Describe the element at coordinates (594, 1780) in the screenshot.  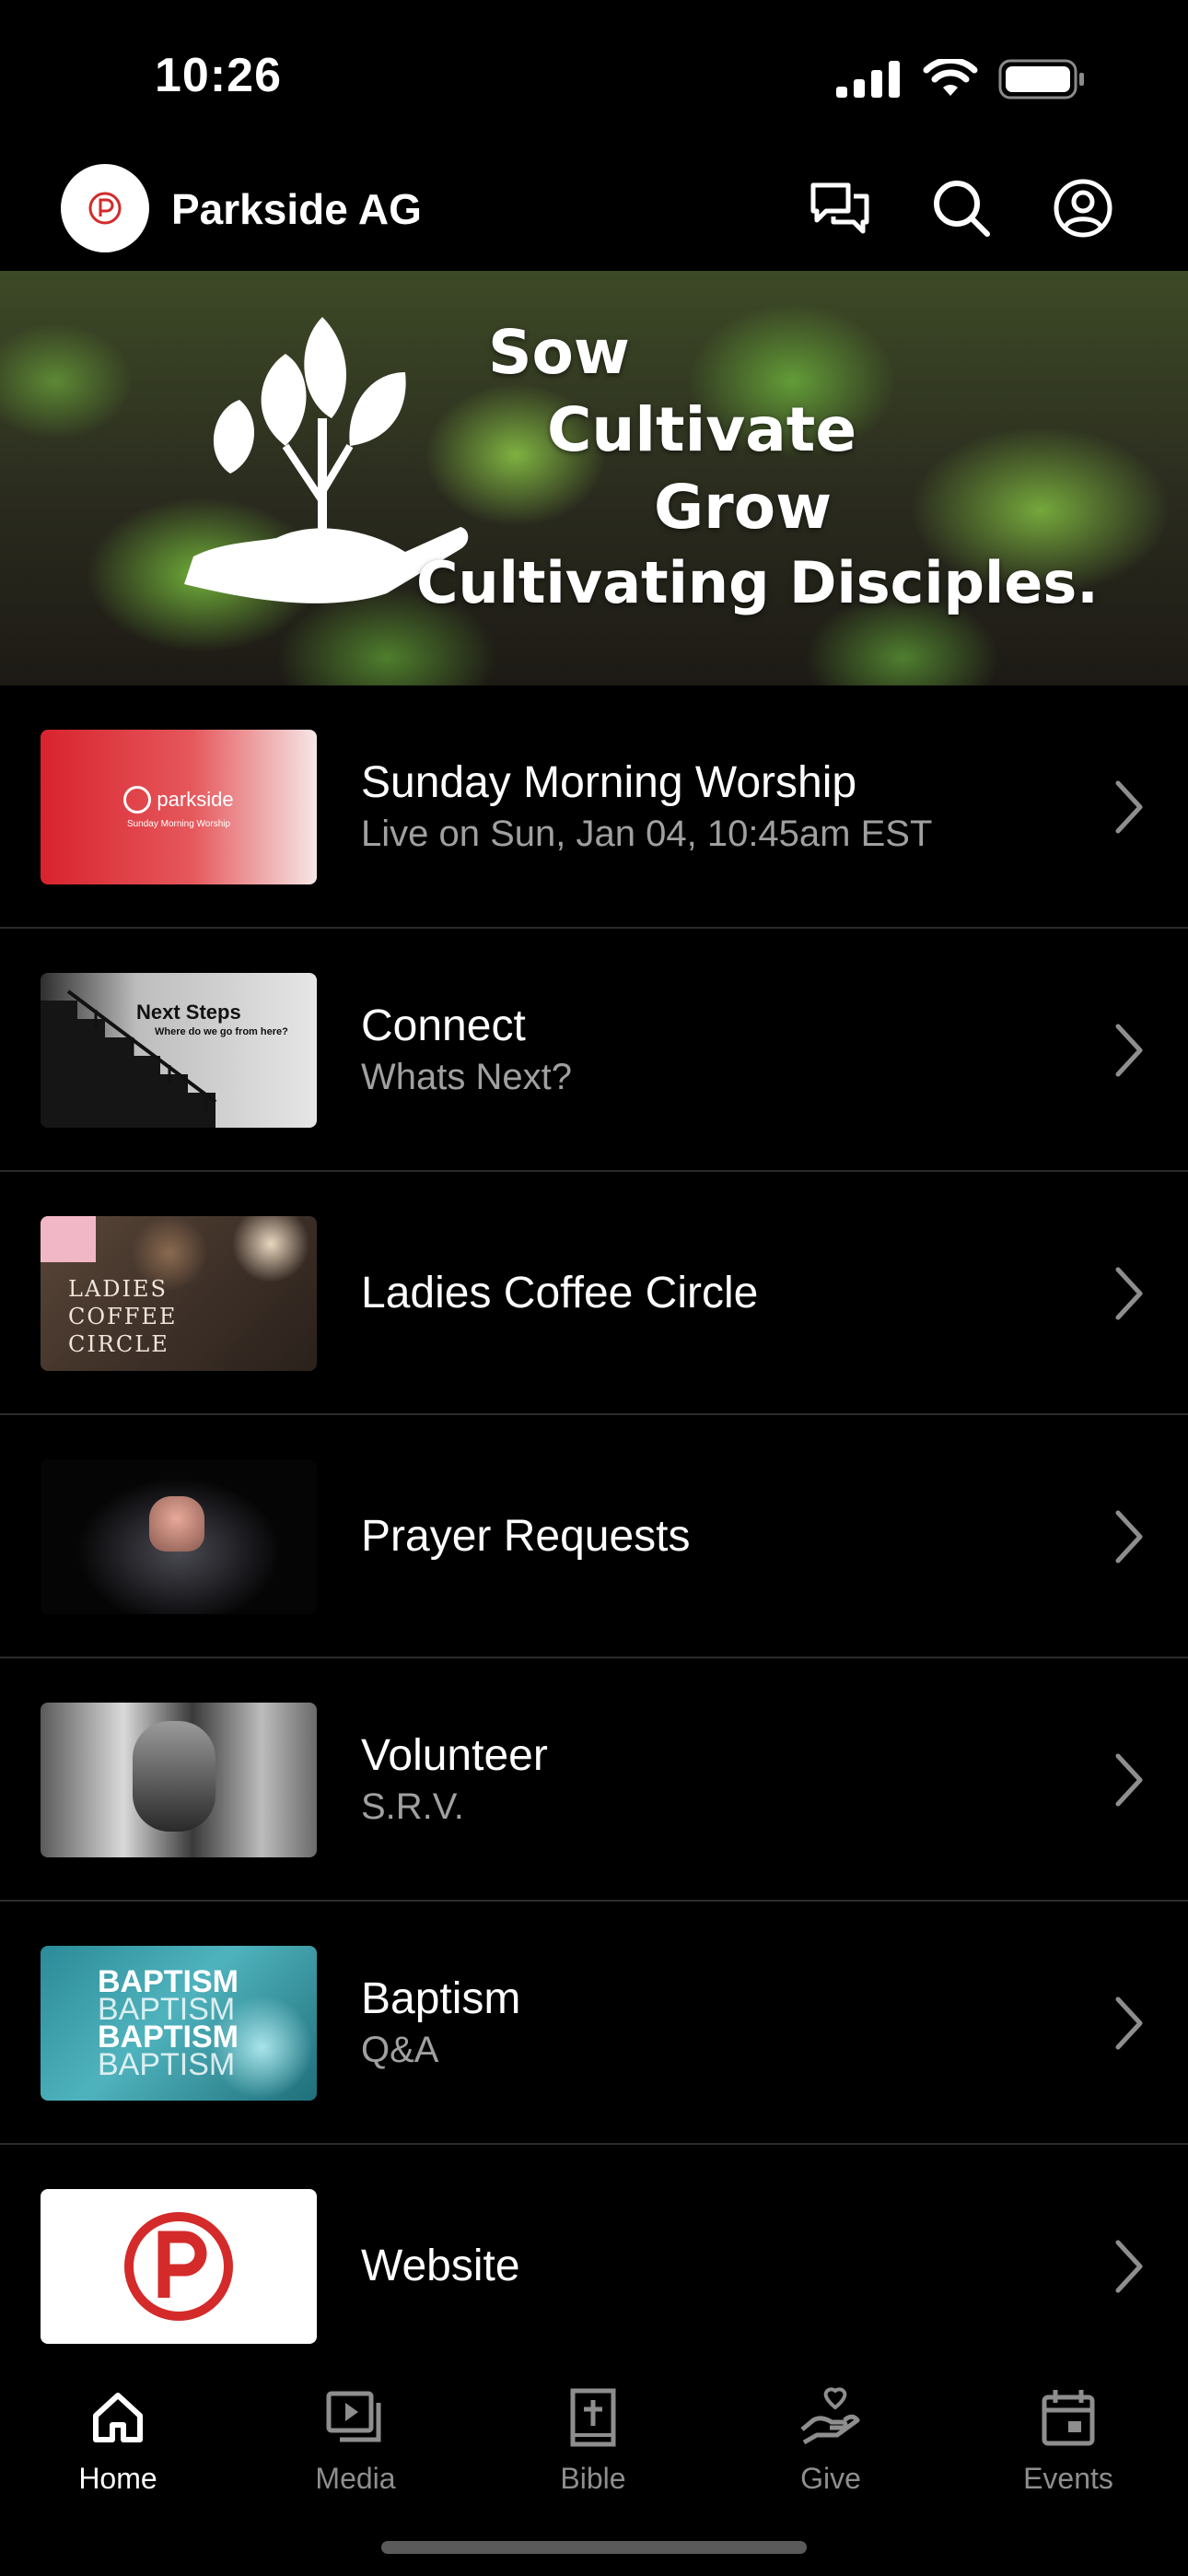
I see `list-item-volunteer: Volunteer S.R.V.` at that location.